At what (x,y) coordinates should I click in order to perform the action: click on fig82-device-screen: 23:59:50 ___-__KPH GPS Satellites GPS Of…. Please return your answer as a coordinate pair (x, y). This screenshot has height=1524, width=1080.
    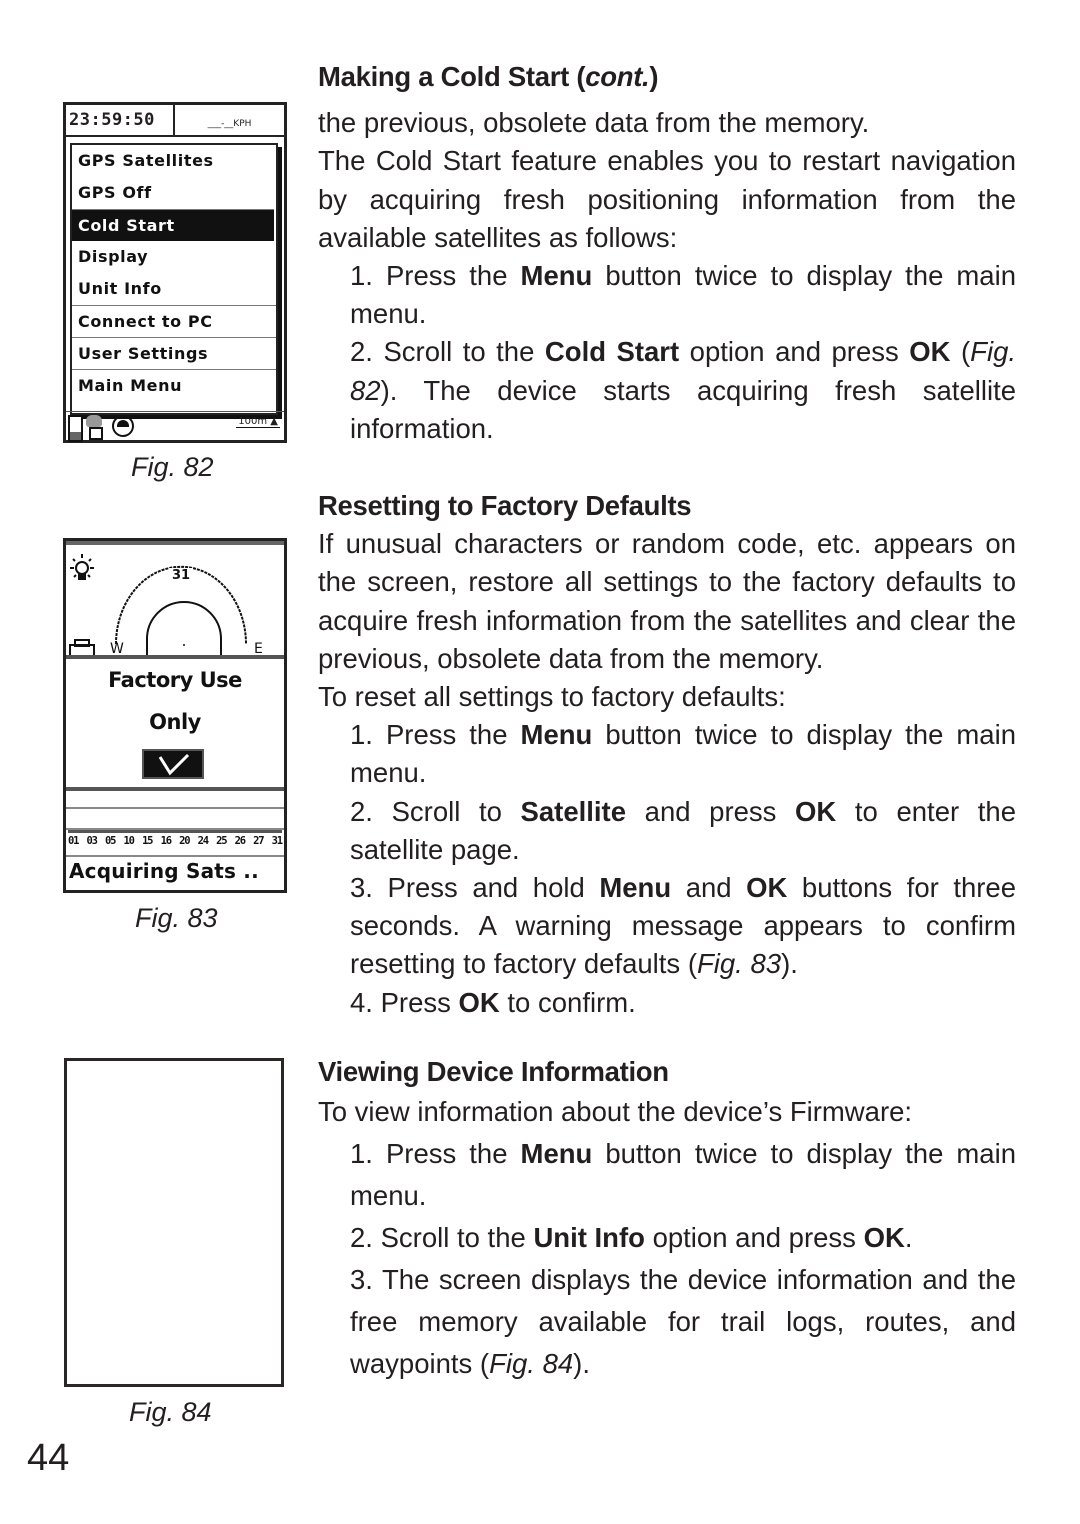
    Looking at the image, I should click on (175, 272).